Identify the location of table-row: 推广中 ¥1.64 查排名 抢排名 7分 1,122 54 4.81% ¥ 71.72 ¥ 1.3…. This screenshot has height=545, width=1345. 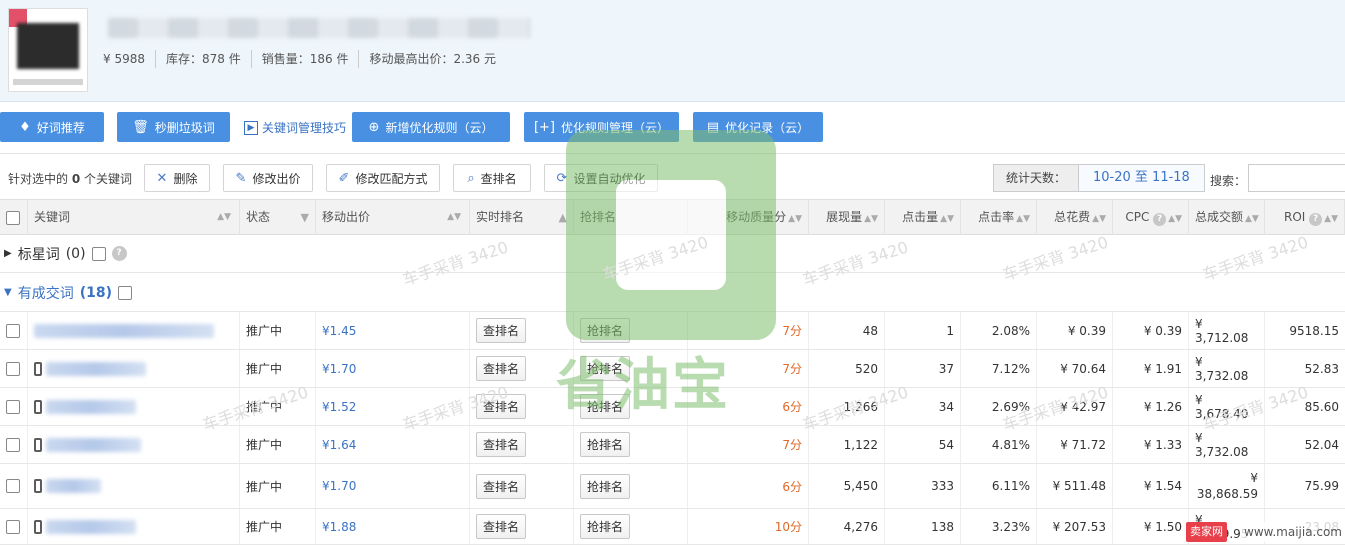
(672, 445).